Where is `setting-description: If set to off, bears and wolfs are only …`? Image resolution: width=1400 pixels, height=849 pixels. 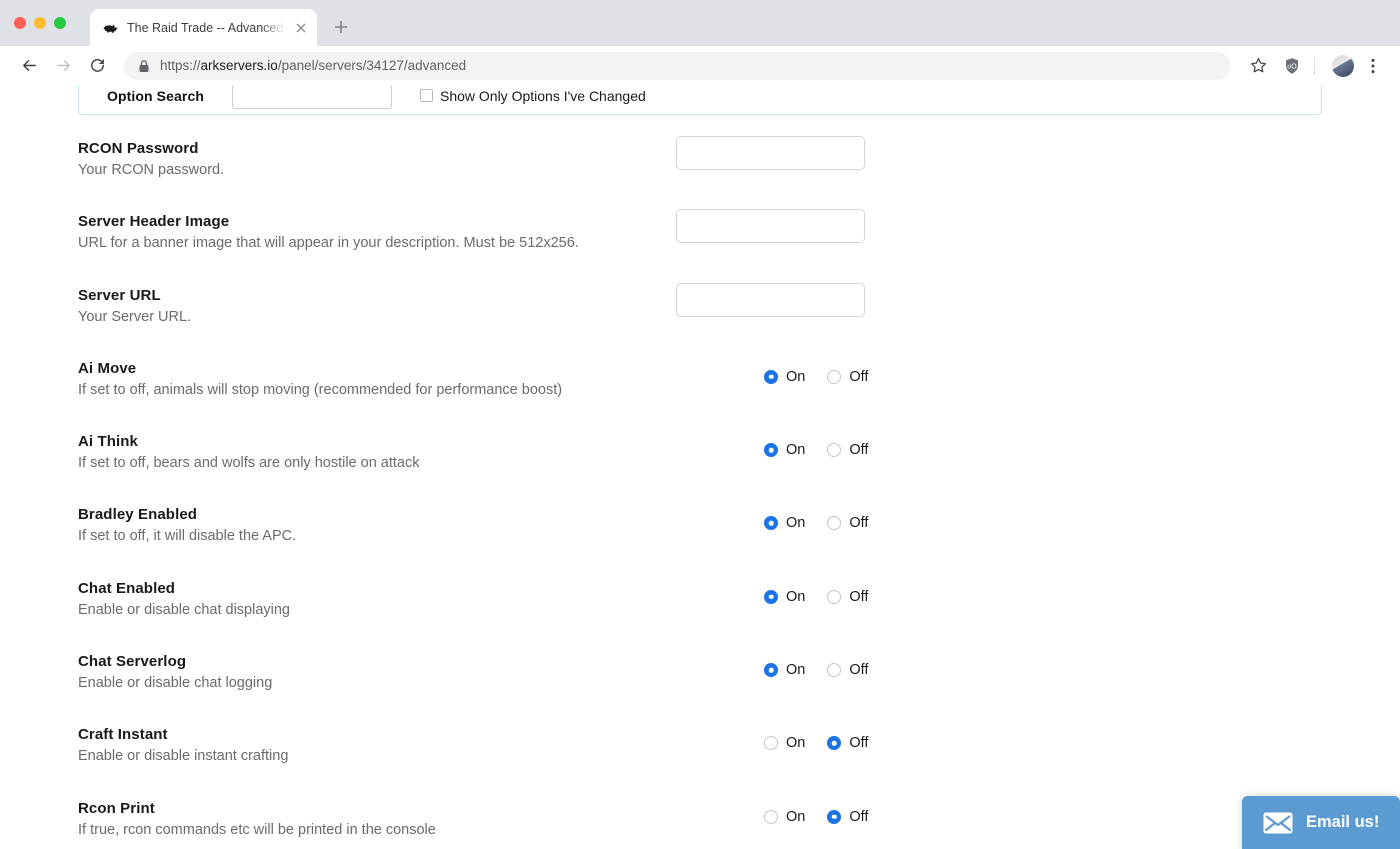 setting-description: If set to off, bears and wolfs are only … is located at coordinates (249, 463).